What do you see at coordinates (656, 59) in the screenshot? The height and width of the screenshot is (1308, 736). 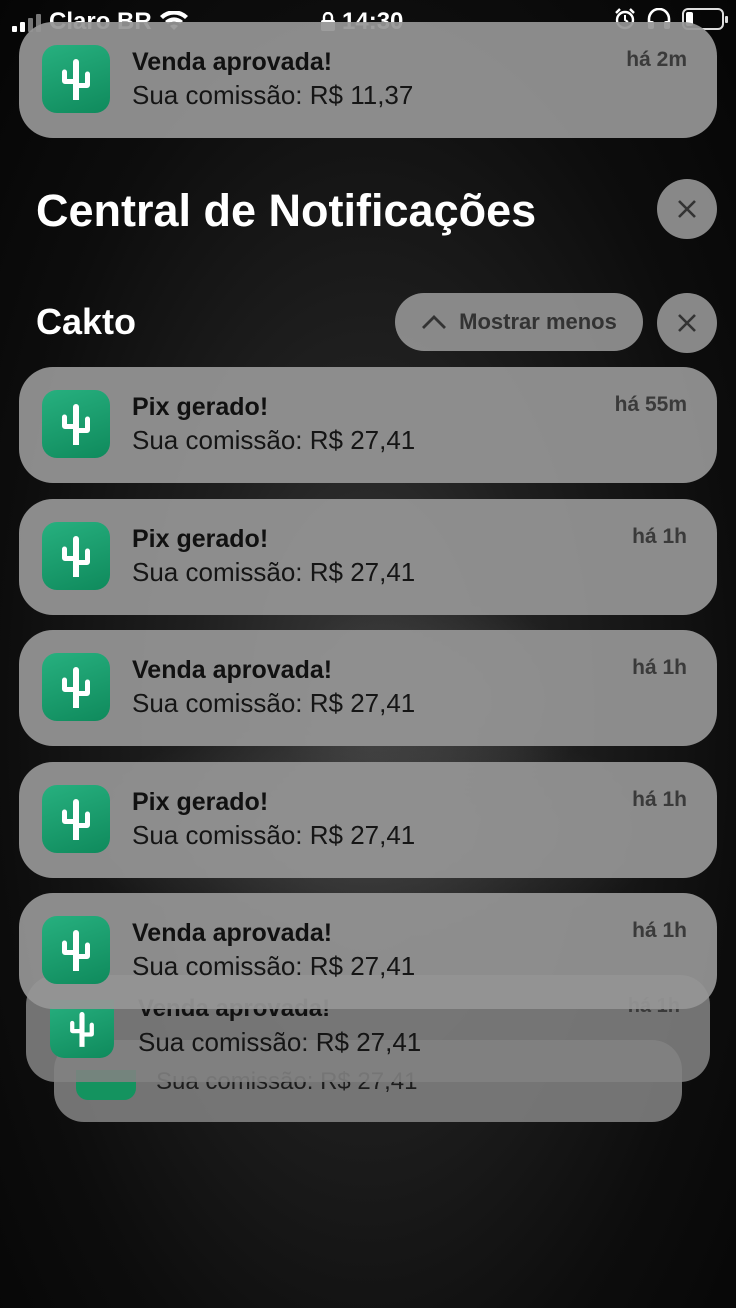 I see `notification-time: há 2m` at bounding box center [656, 59].